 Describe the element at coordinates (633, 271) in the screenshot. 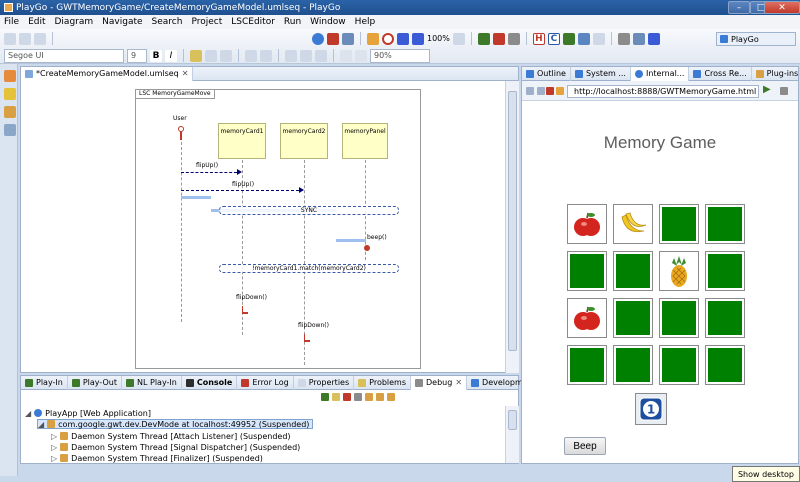

I see `card-r2-c2` at that location.